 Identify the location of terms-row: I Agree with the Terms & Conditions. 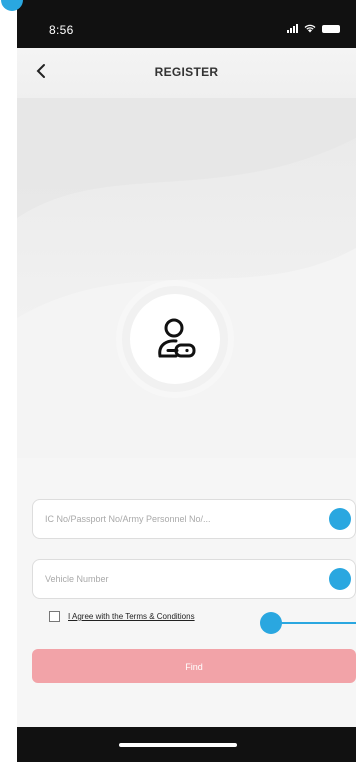
(122, 616).